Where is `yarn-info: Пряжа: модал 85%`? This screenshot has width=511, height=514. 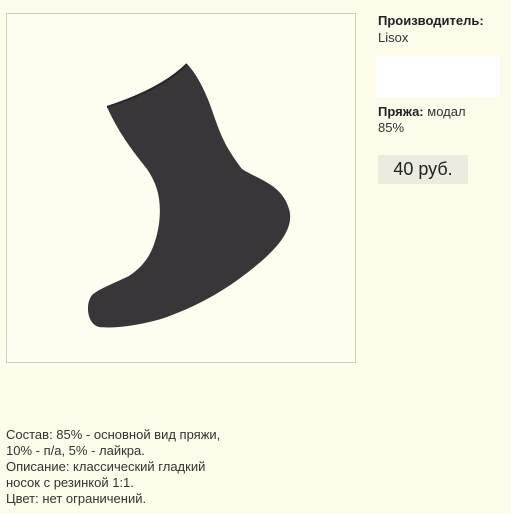
yarn-info: Пряжа: модал 85% is located at coordinates (443, 120).